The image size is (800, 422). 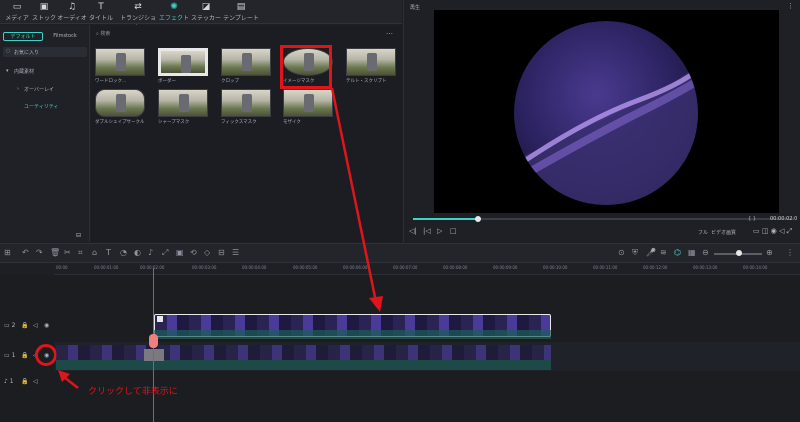 What do you see at coordinates (133, 391) in the screenshot?
I see `annotation-text: クリックして非表示に` at bounding box center [133, 391].